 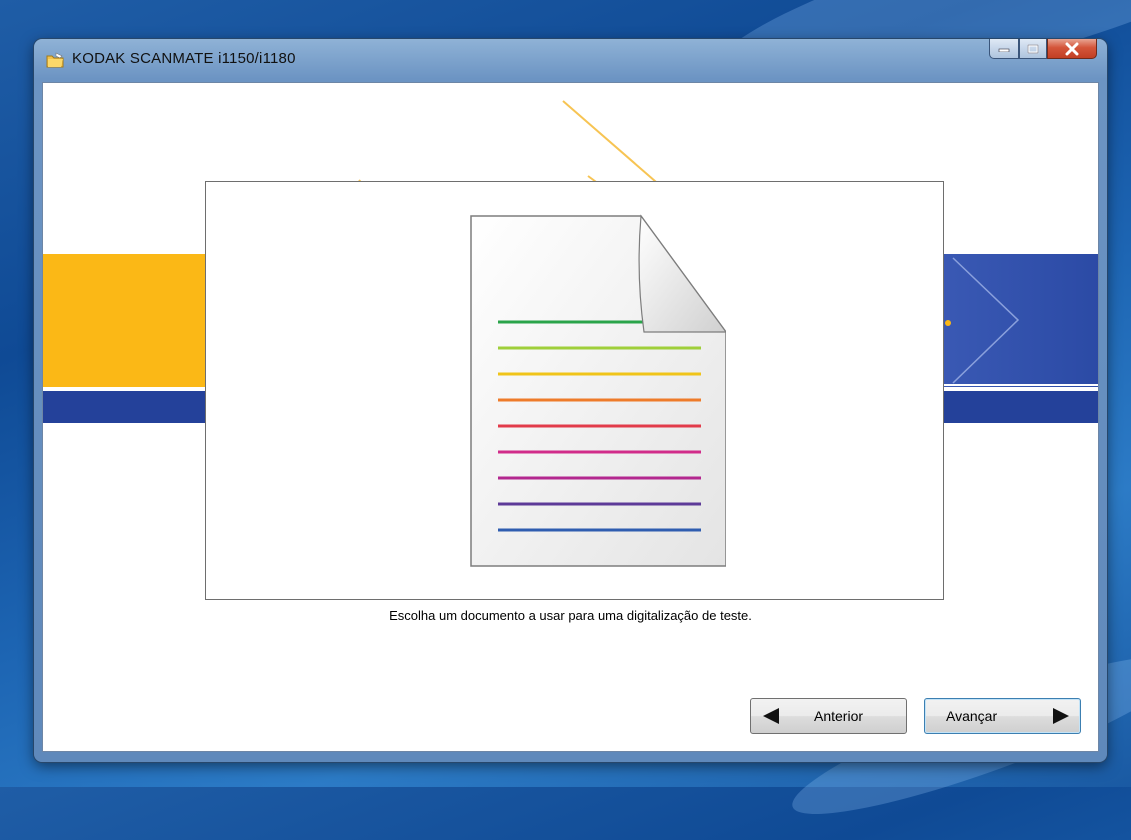 I want to click on caption-buttons, so click(x=1043, y=50).